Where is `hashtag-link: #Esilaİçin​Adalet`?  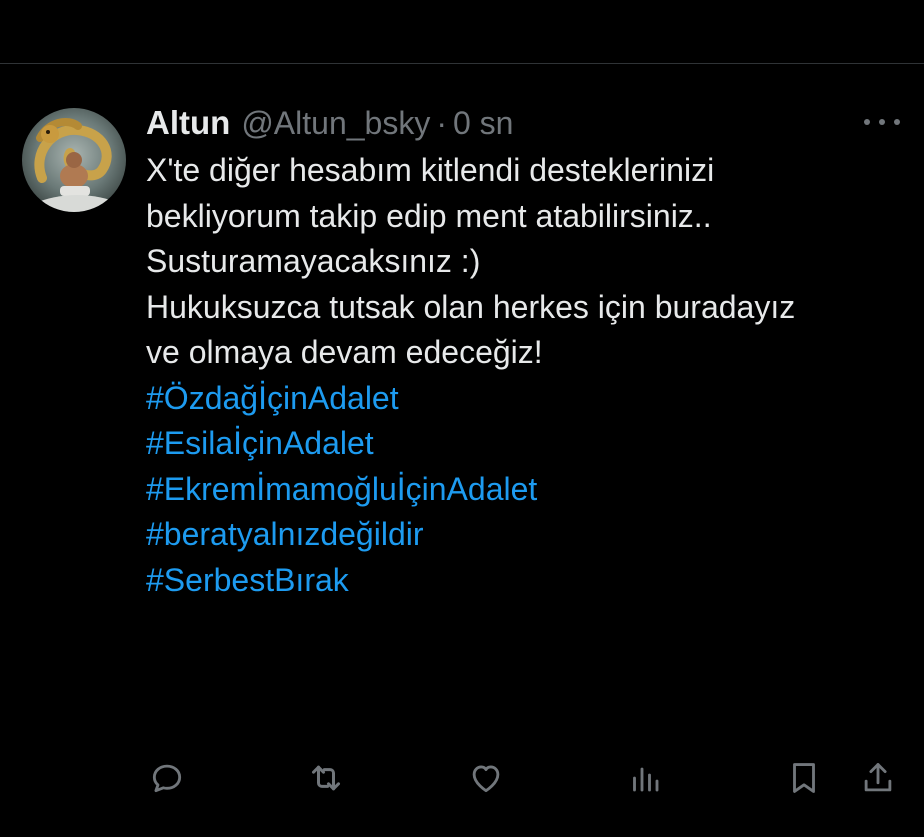
hashtag-link: #Esilaİçin​Adalet is located at coordinates (526, 444).